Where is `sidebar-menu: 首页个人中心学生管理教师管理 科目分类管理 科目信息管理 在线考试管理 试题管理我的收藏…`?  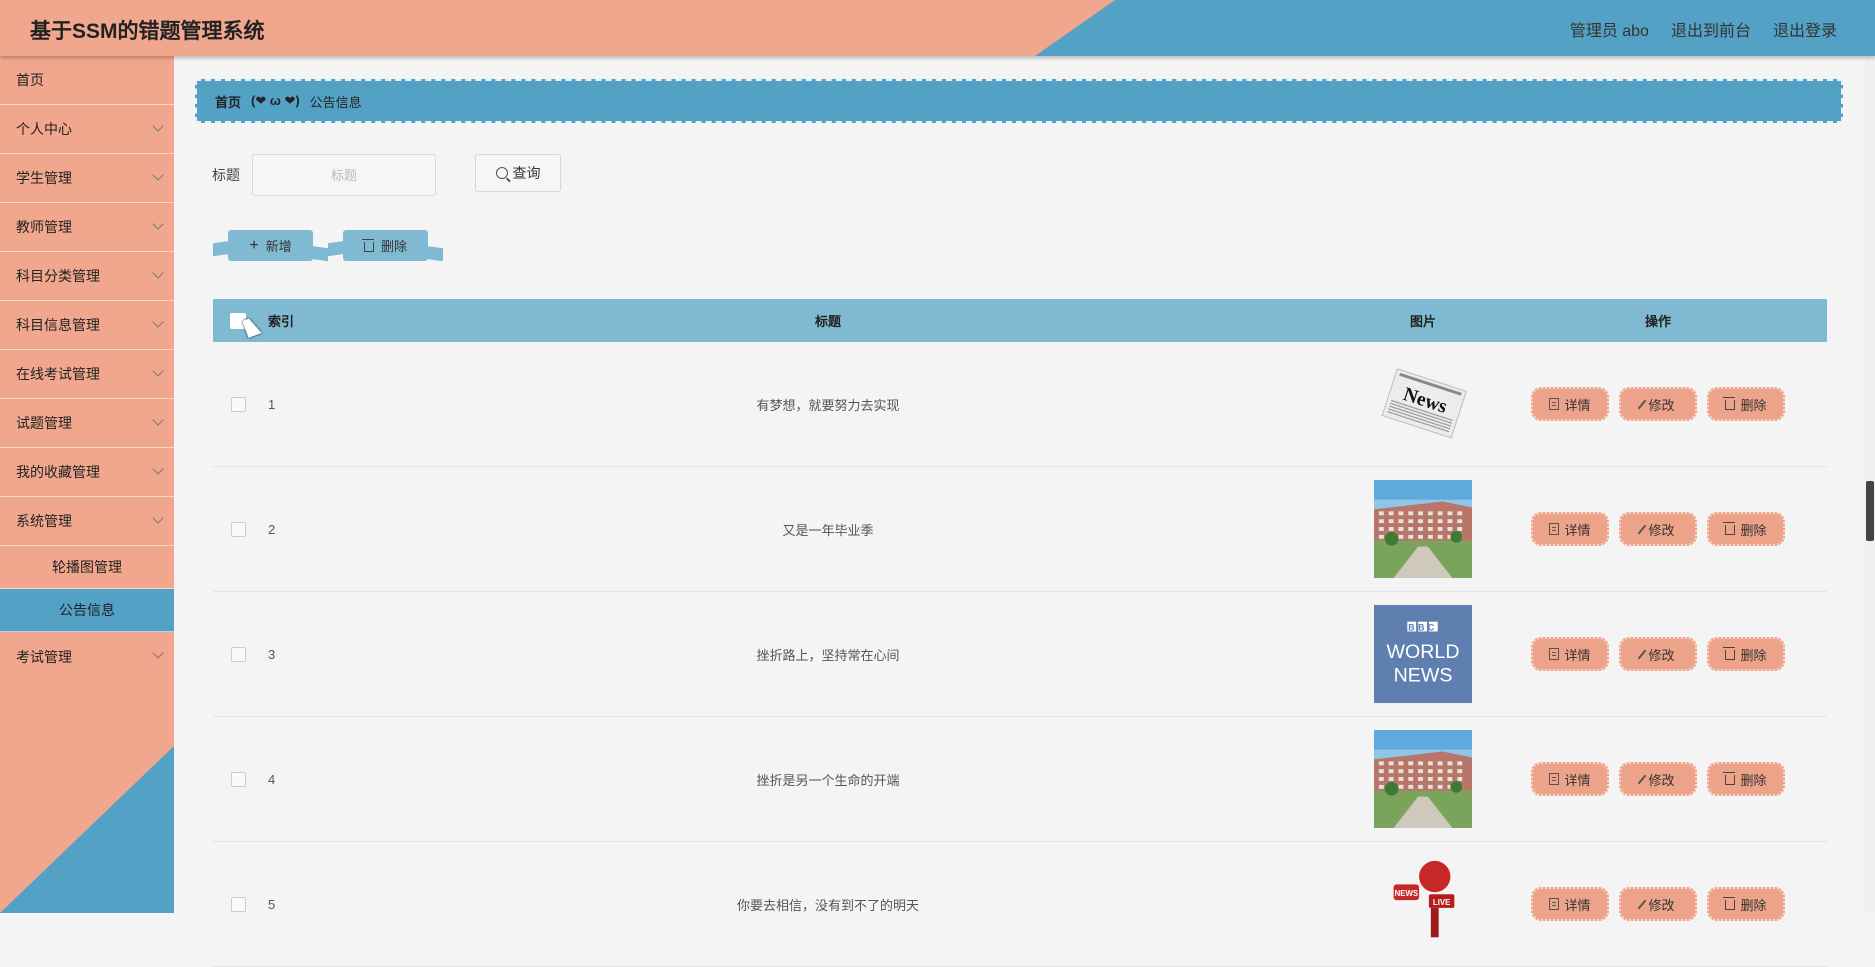 sidebar-menu: 首页个人中心学生管理教师管理 科目分类管理 科目信息管理 在线考试管理 试题管理我的收藏… is located at coordinates (87, 368).